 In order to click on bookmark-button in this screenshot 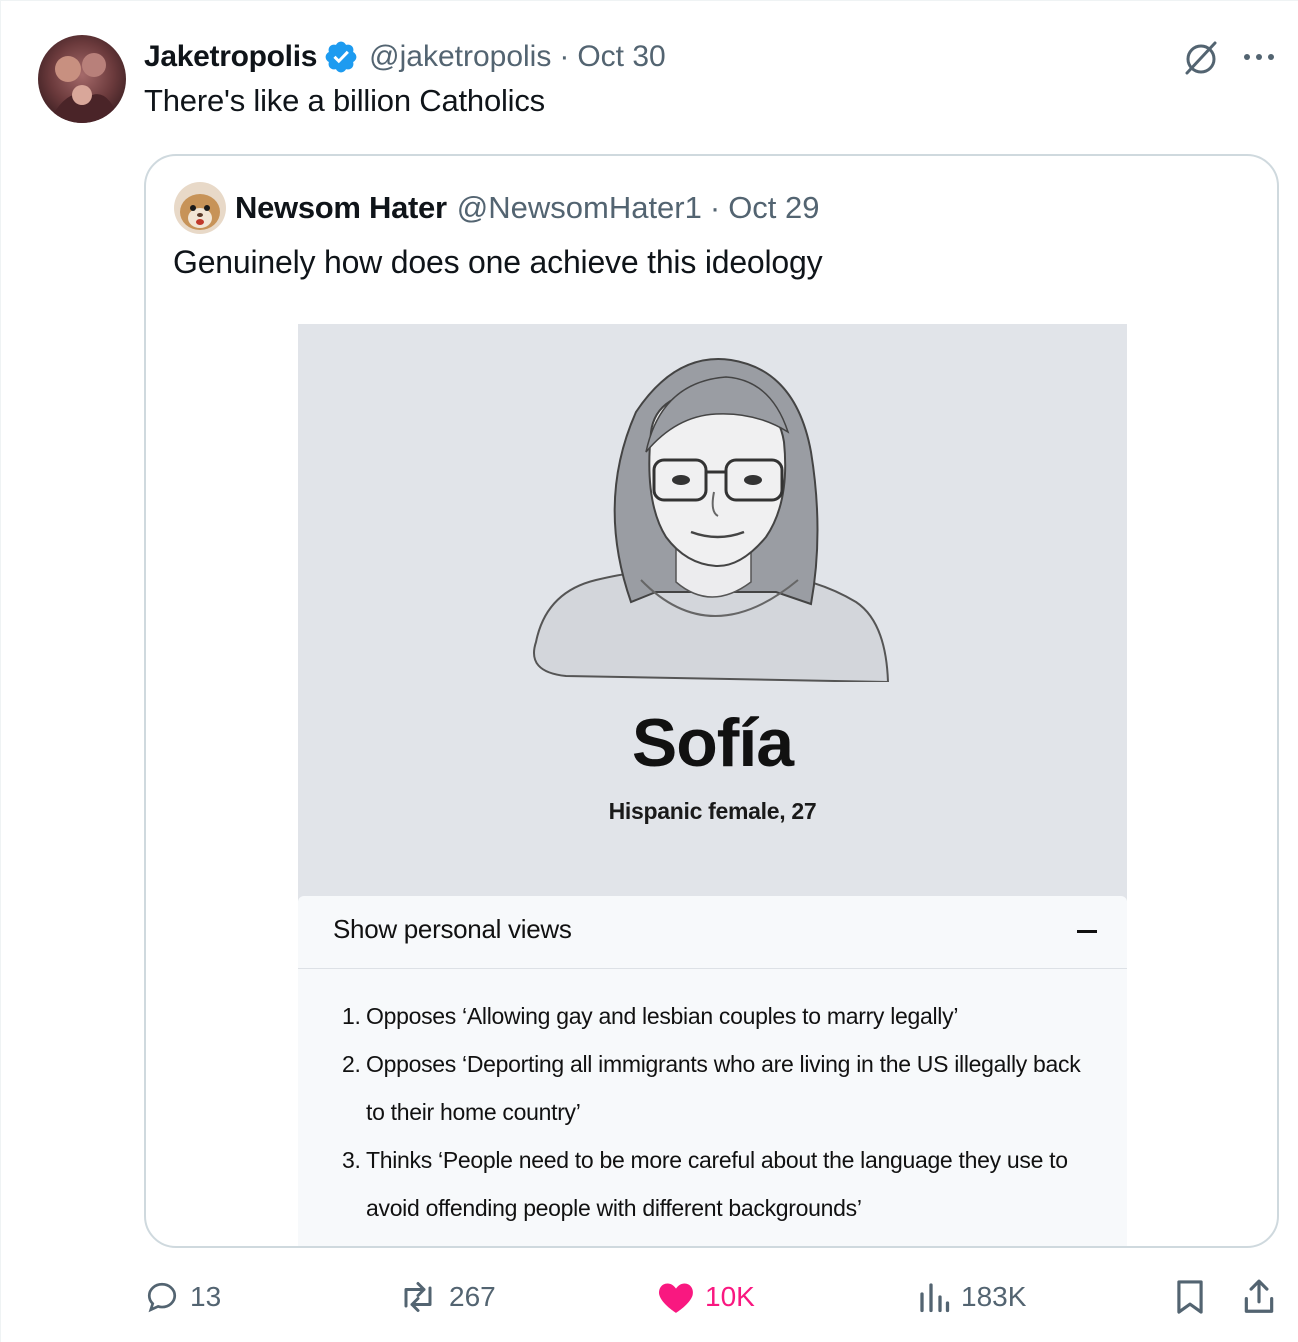, I will do `click(1195, 1297)`.